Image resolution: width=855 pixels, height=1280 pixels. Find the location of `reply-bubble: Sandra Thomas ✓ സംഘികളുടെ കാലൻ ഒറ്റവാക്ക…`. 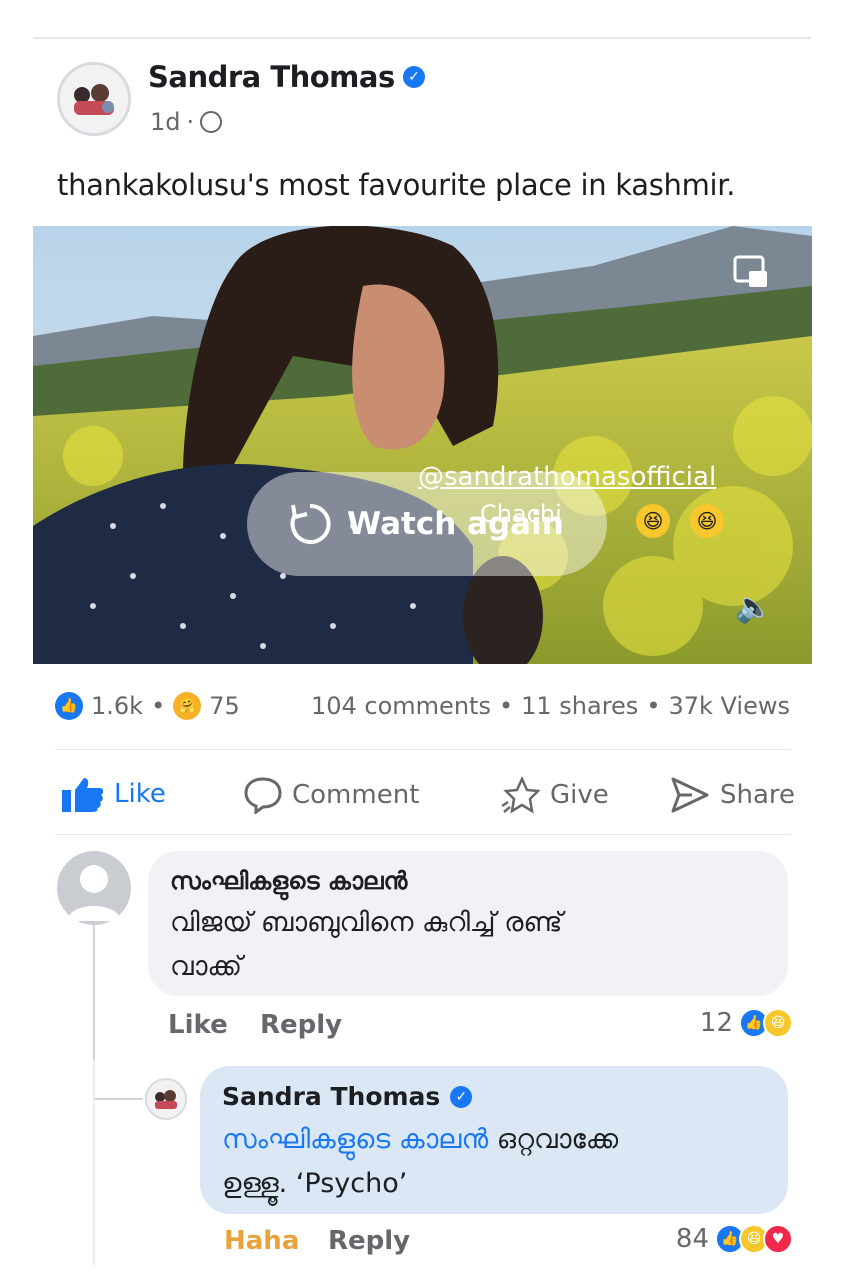

reply-bubble: Sandra Thomas ✓ സംഘികളുടെ കാലൻ ഒറ്റവാക്ക… is located at coordinates (494, 1140).